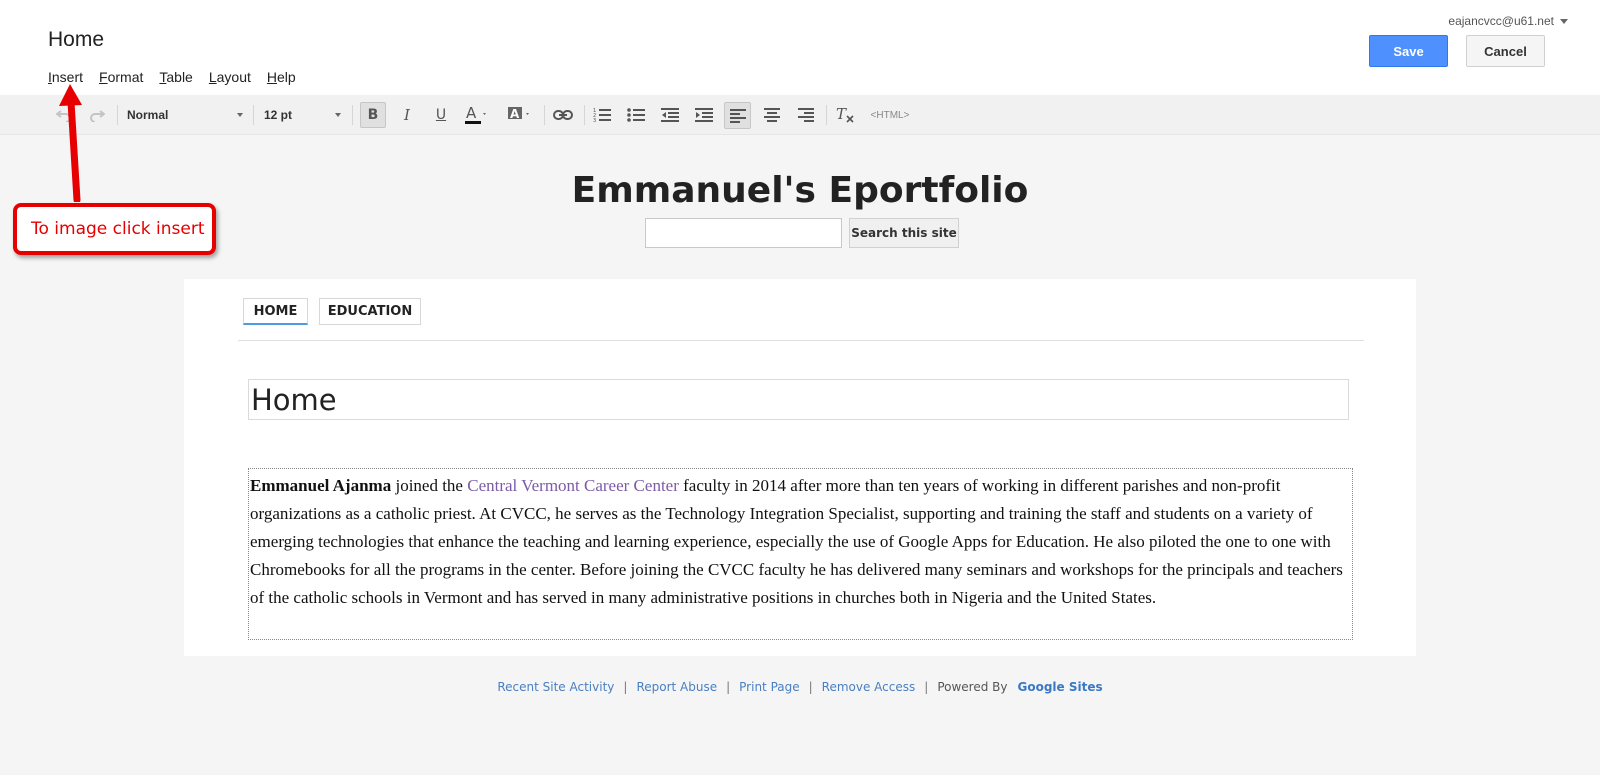 The width and height of the screenshot is (1600, 775). What do you see at coordinates (230, 77) in the screenshot?
I see `menu-layout: Layout` at bounding box center [230, 77].